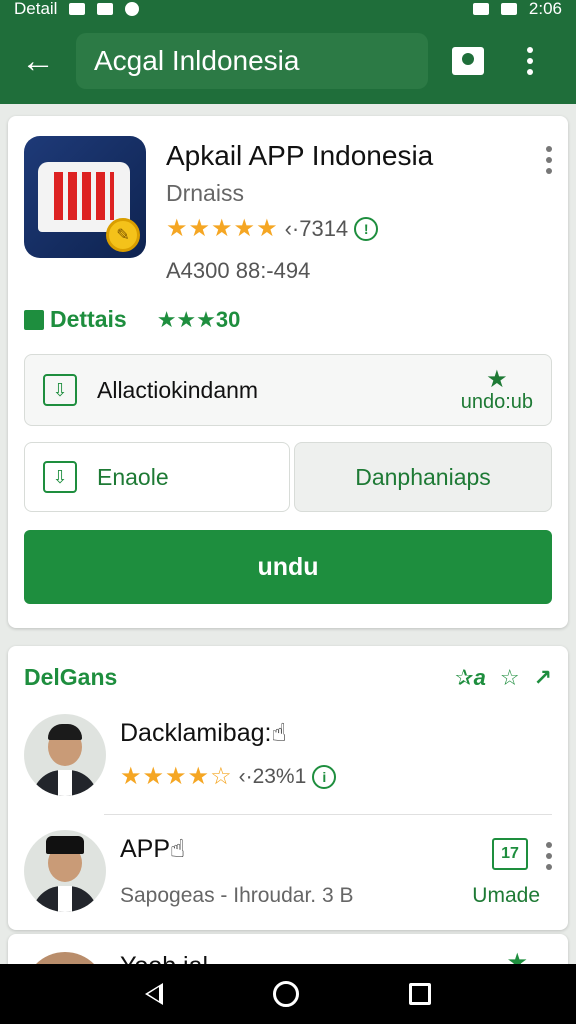 Image resolution: width=576 pixels, height=1024 pixels. I want to click on battery-icon, so click(508, 9).